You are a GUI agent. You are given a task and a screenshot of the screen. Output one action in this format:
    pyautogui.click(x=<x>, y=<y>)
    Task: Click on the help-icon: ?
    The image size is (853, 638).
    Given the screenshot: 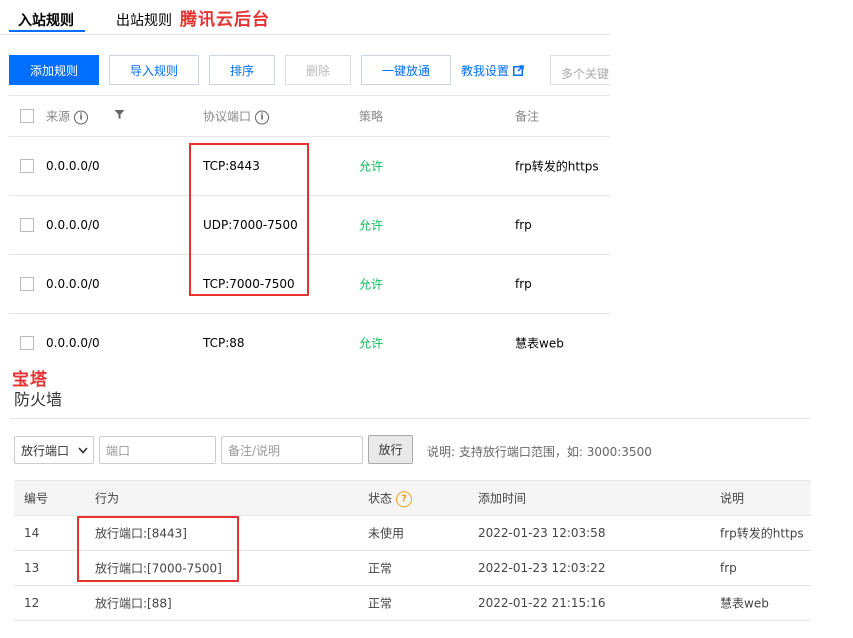 What is the action you would take?
    pyautogui.click(x=404, y=498)
    